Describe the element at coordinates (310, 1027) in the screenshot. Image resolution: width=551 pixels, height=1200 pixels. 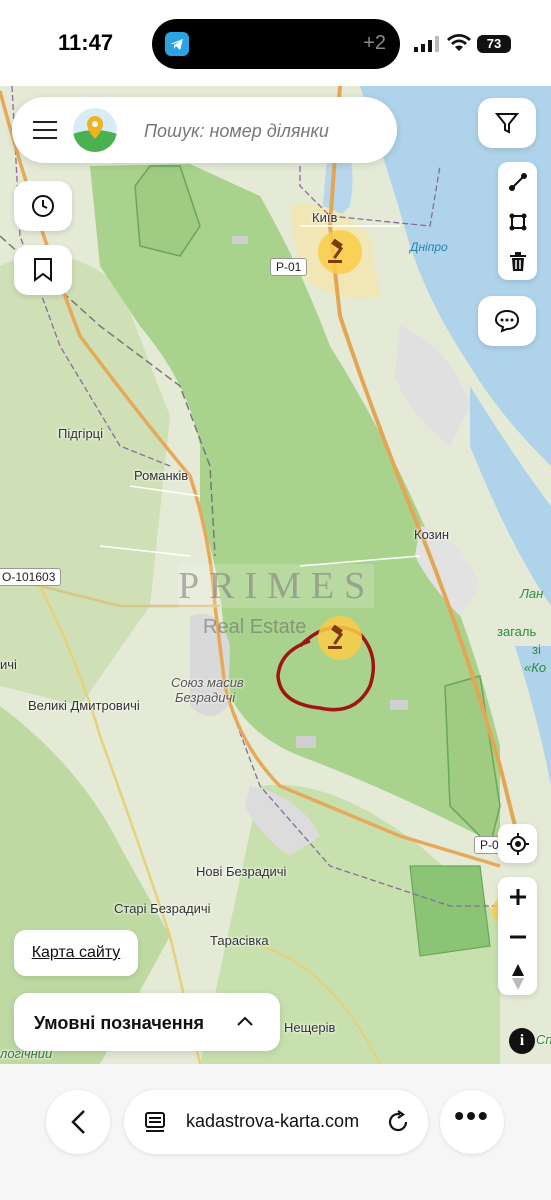
I see `place-label-nescheriv: Нещерів` at that location.